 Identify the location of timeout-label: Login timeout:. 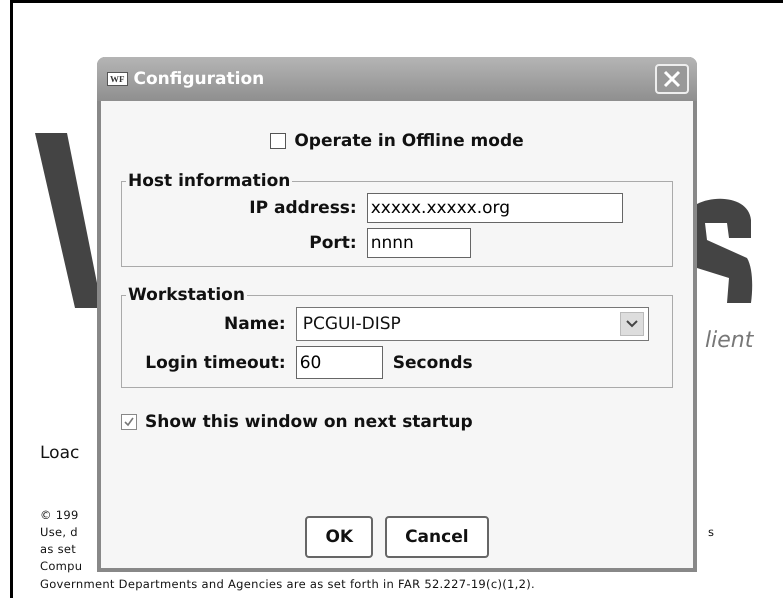
(215, 362).